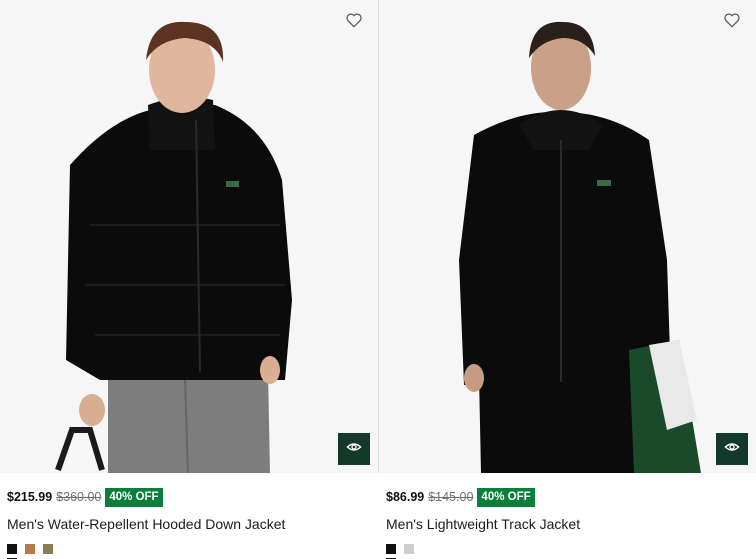 This screenshot has height=559, width=756. I want to click on original-price: $145.00, so click(451, 497).